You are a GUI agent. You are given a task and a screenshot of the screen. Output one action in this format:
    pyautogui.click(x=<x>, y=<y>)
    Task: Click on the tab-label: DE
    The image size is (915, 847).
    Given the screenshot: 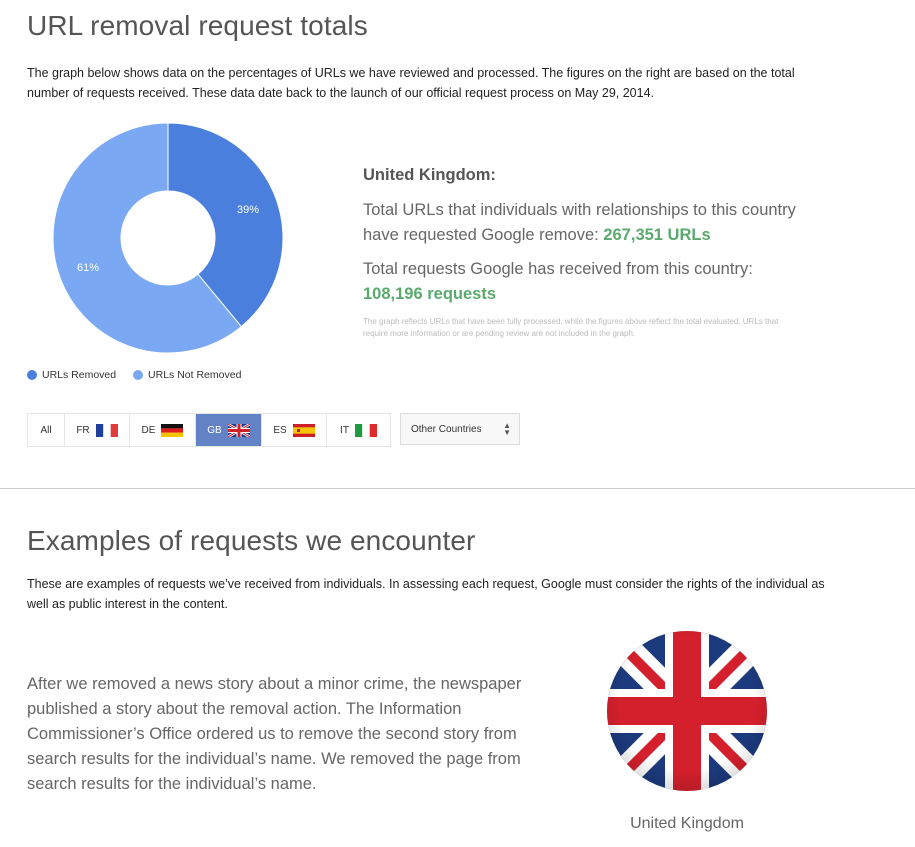 What is the action you would take?
    pyautogui.click(x=148, y=430)
    